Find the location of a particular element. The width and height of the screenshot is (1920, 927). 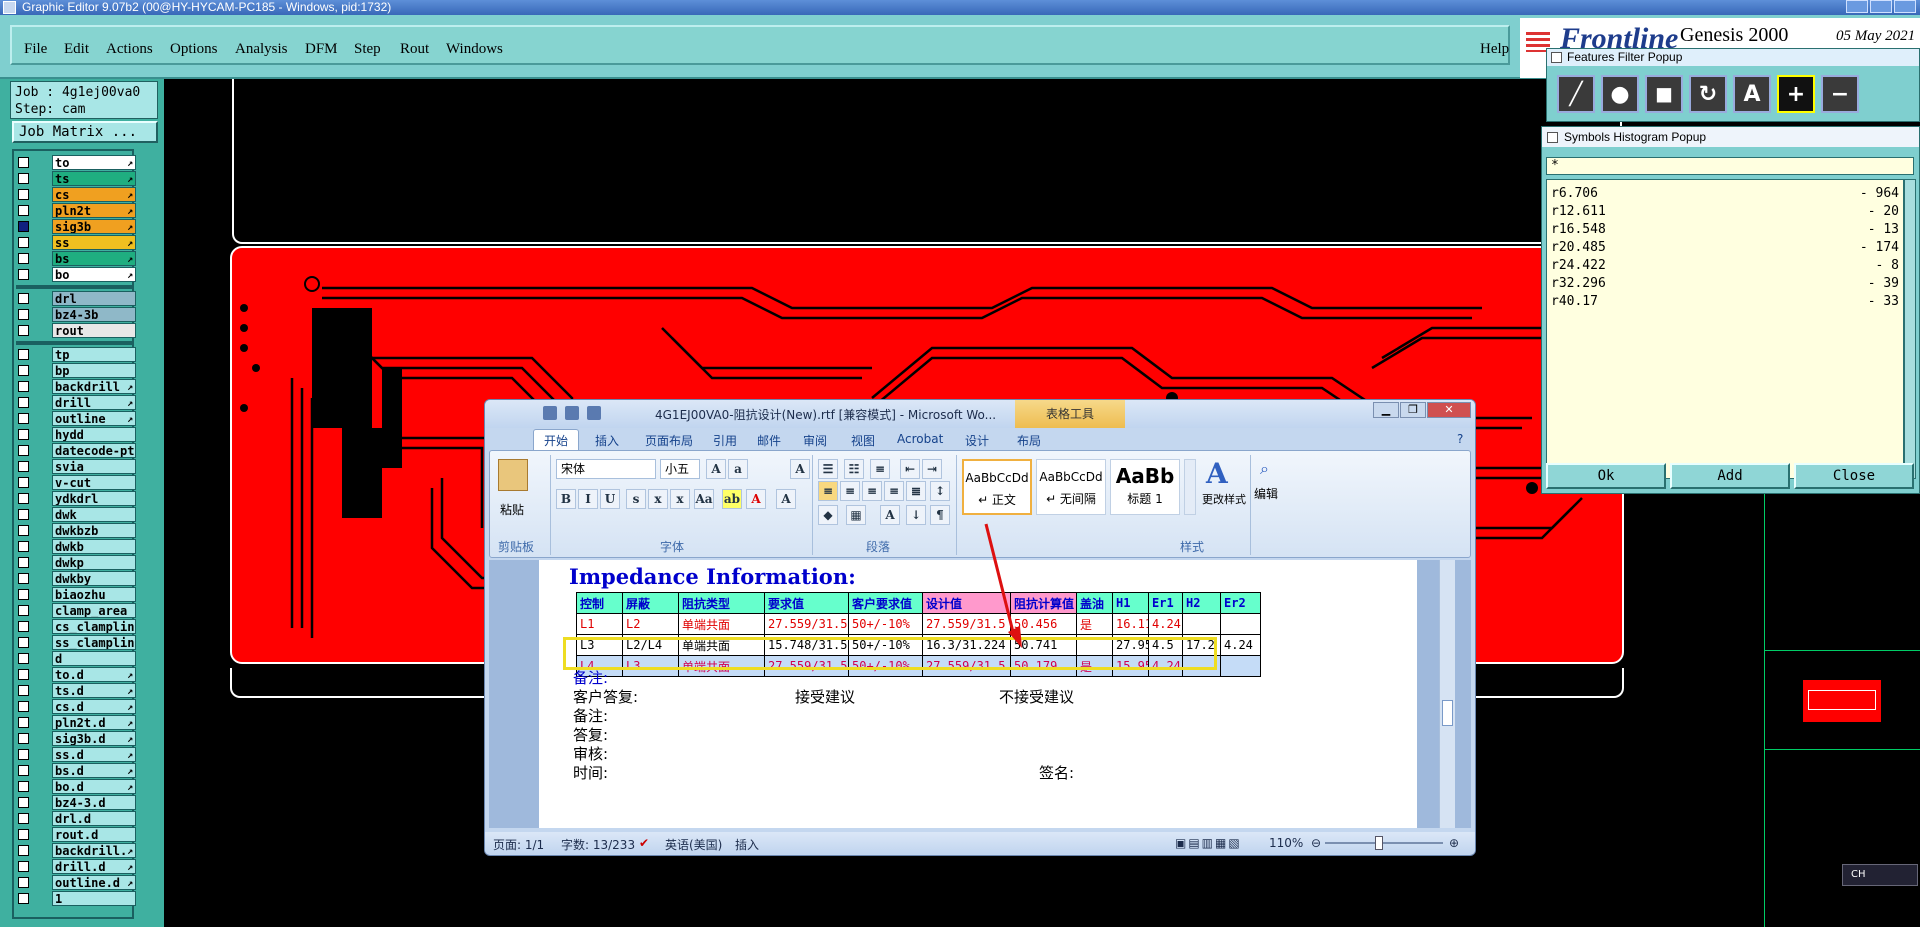

zoom-level: 110% is located at coordinates (1286, 843).